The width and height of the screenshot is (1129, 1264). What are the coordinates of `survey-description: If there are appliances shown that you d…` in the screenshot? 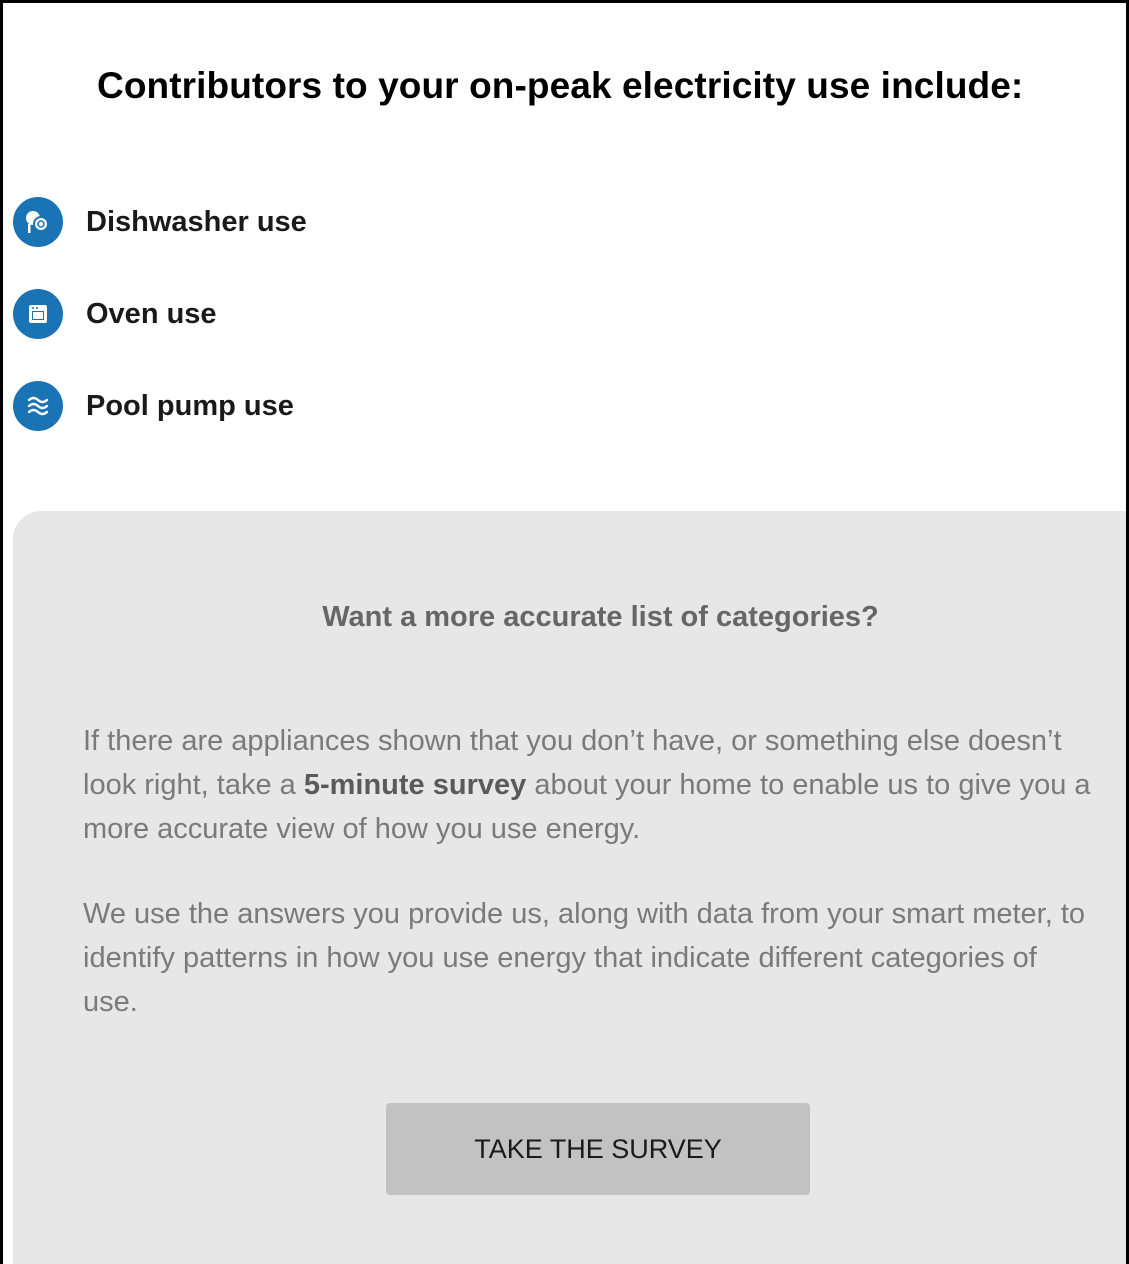 It's located at (588, 785).